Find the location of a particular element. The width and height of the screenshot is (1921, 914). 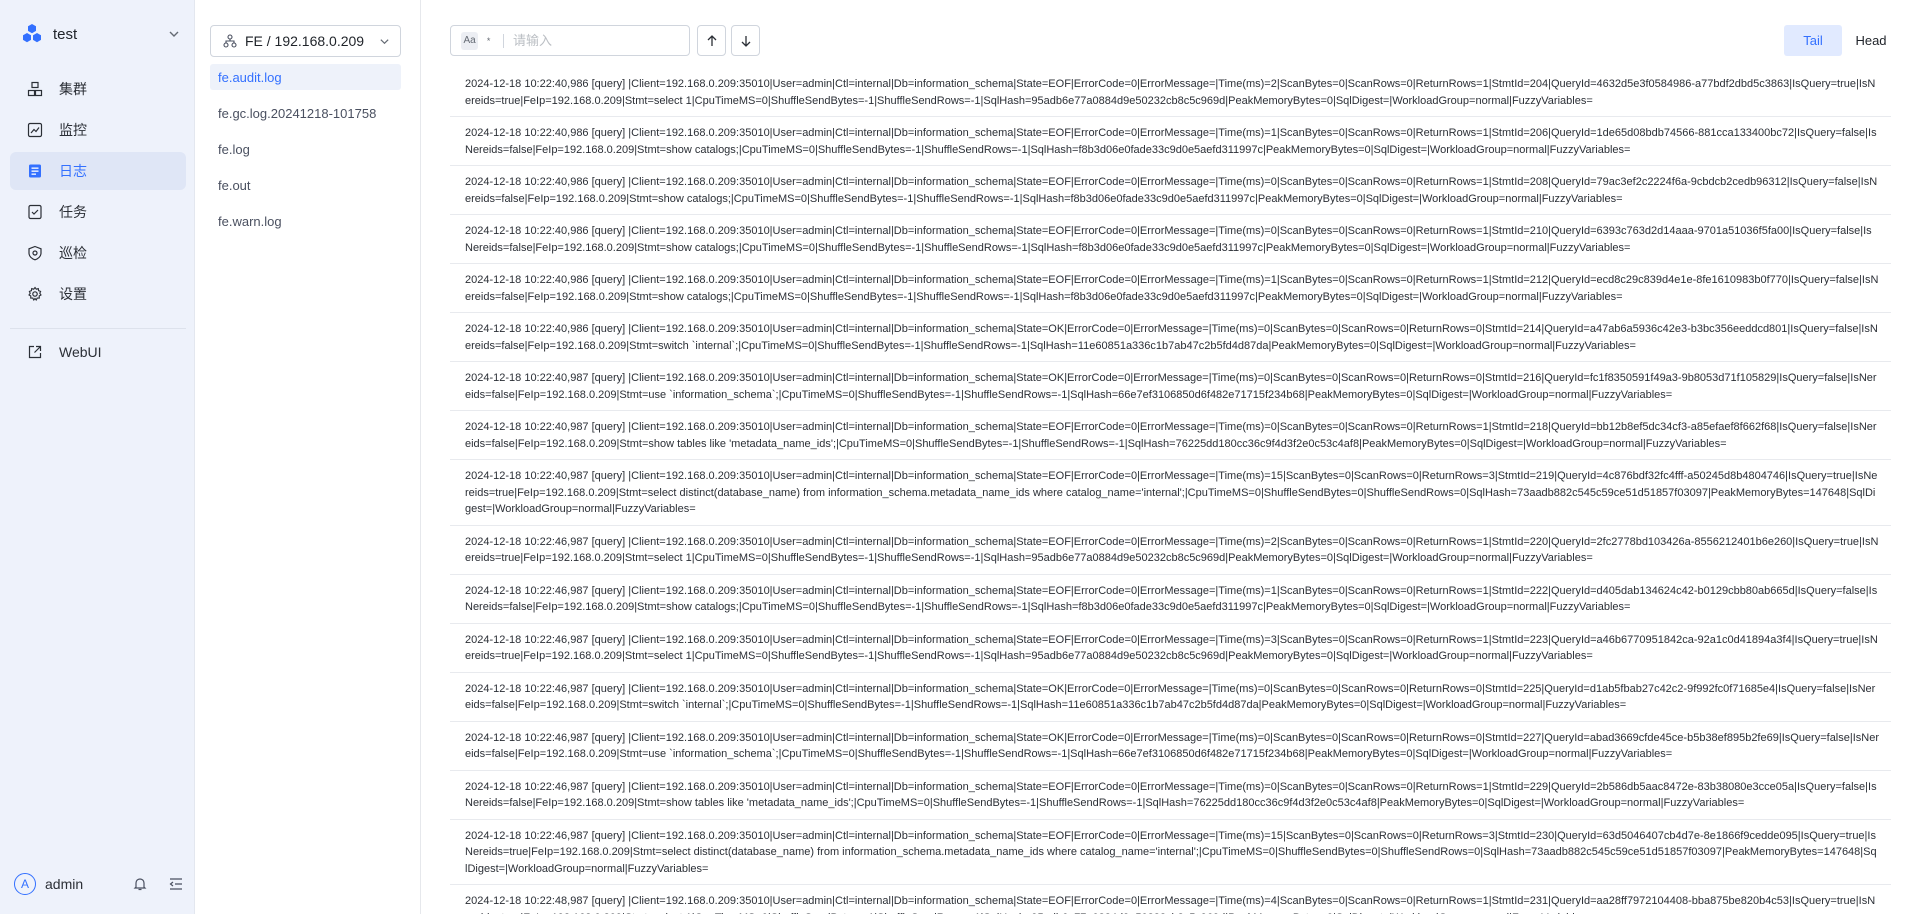

sidebar-item-monitor: 监控 is located at coordinates (98, 130).